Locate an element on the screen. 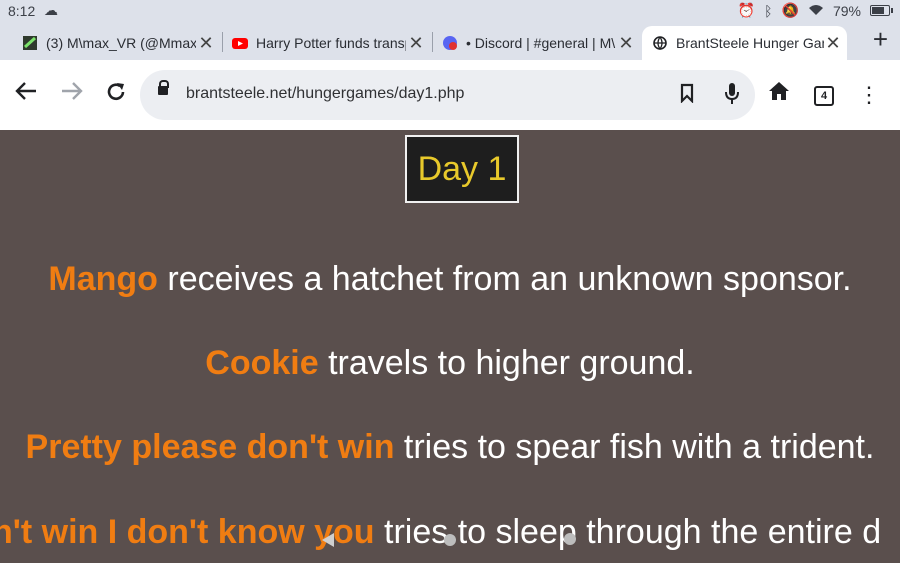  tab-youtube: Harry Potter funds transph ✕ is located at coordinates (331, 43).